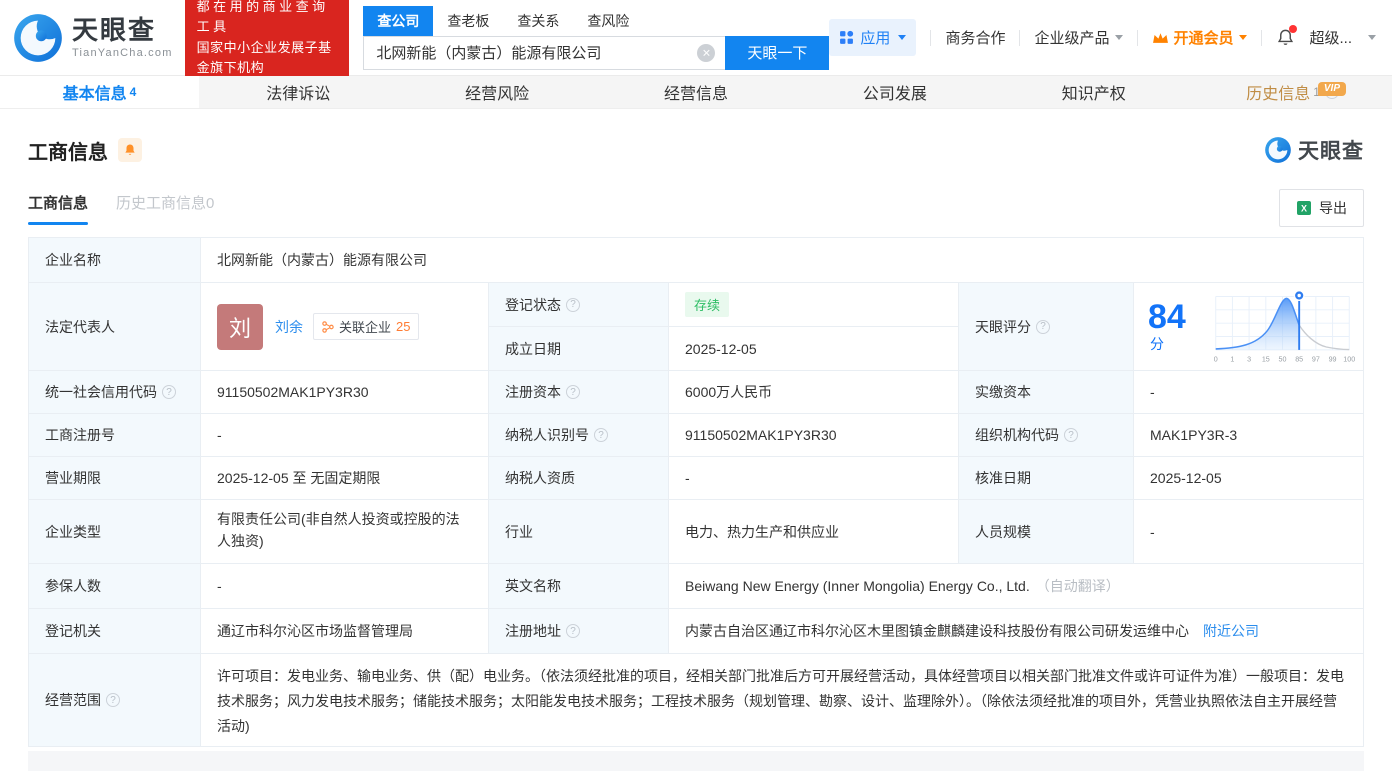 The height and width of the screenshot is (771, 1392). What do you see at coordinates (544, 52) in the screenshot?
I see `search-input` at bounding box center [544, 52].